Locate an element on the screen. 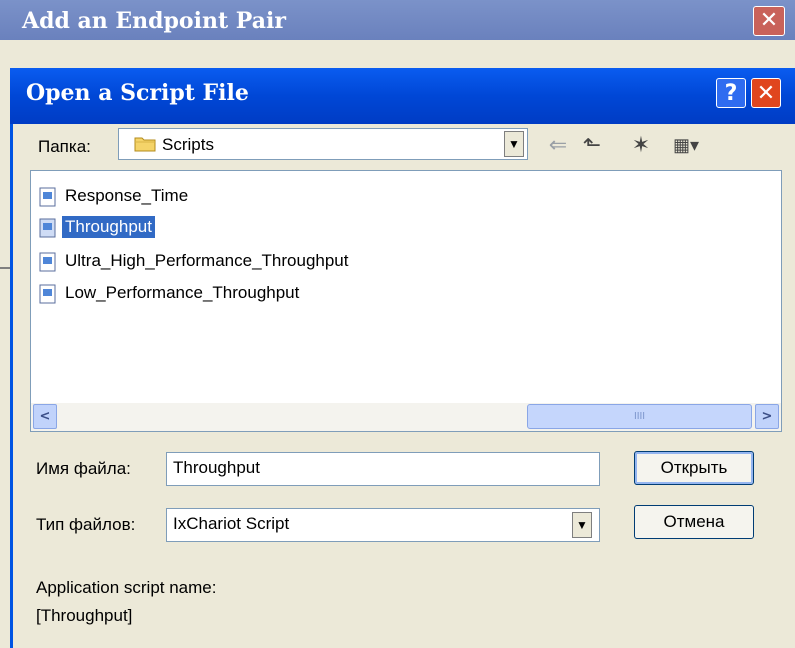 The width and height of the screenshot is (795, 648). dialog-title: Open a Script File is located at coordinates (137, 93).